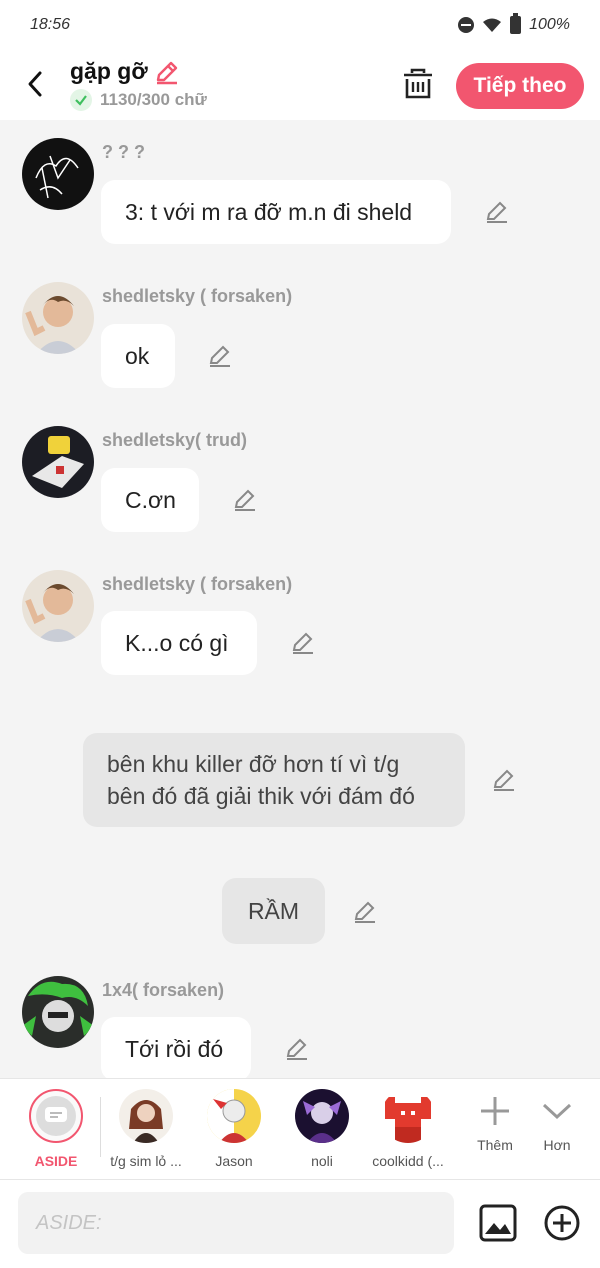 The height and width of the screenshot is (1268, 600). What do you see at coordinates (322, 1161) in the screenshot?
I see `character-name: noli` at bounding box center [322, 1161].